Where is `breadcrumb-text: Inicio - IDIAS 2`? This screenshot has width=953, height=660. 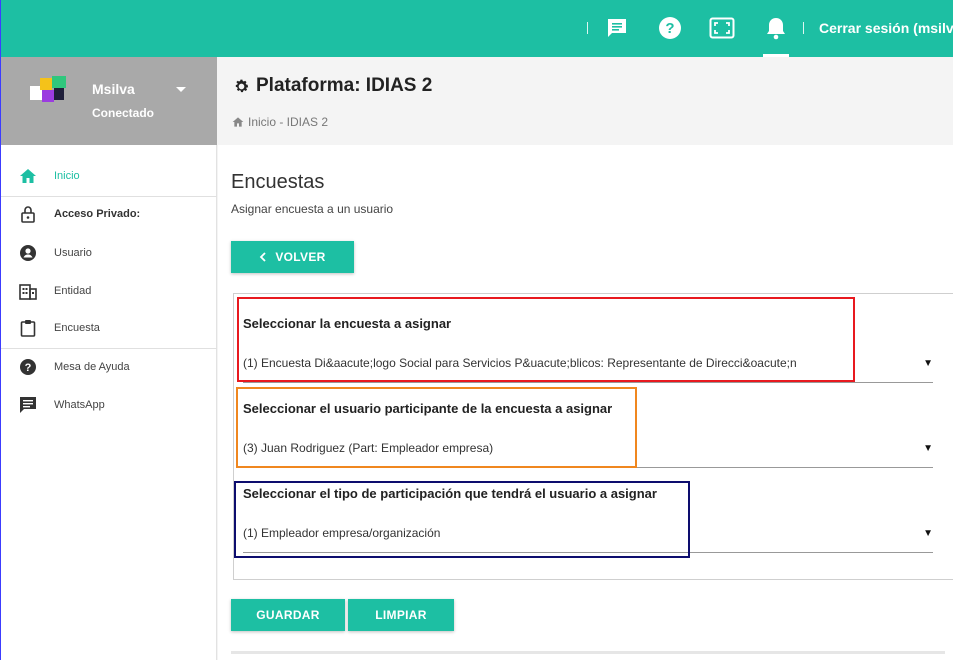
breadcrumb-text: Inicio - IDIAS 2 is located at coordinates (288, 122).